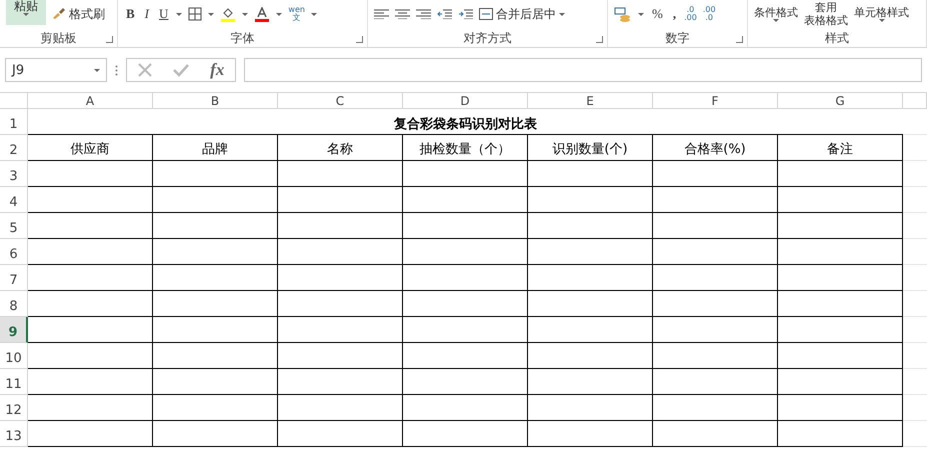 The width and height of the screenshot is (927, 456). I want to click on more-icon, so click(116, 70).